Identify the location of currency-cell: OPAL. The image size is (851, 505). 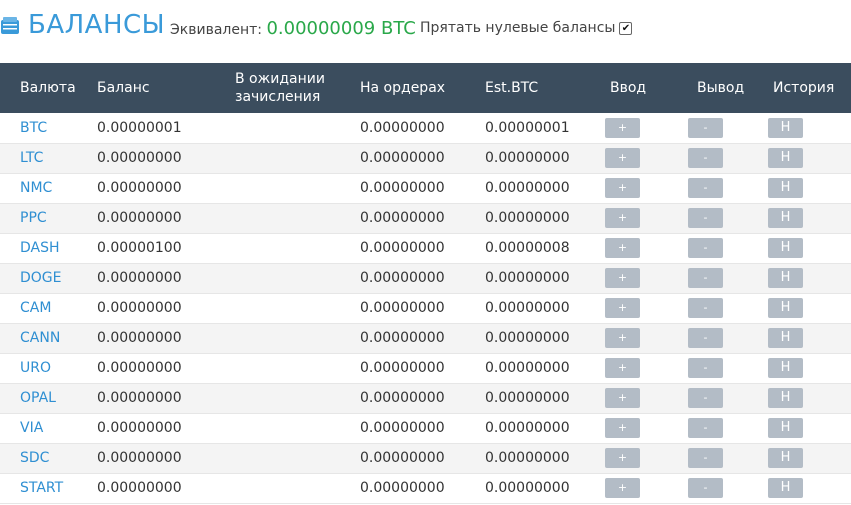
(58, 398).